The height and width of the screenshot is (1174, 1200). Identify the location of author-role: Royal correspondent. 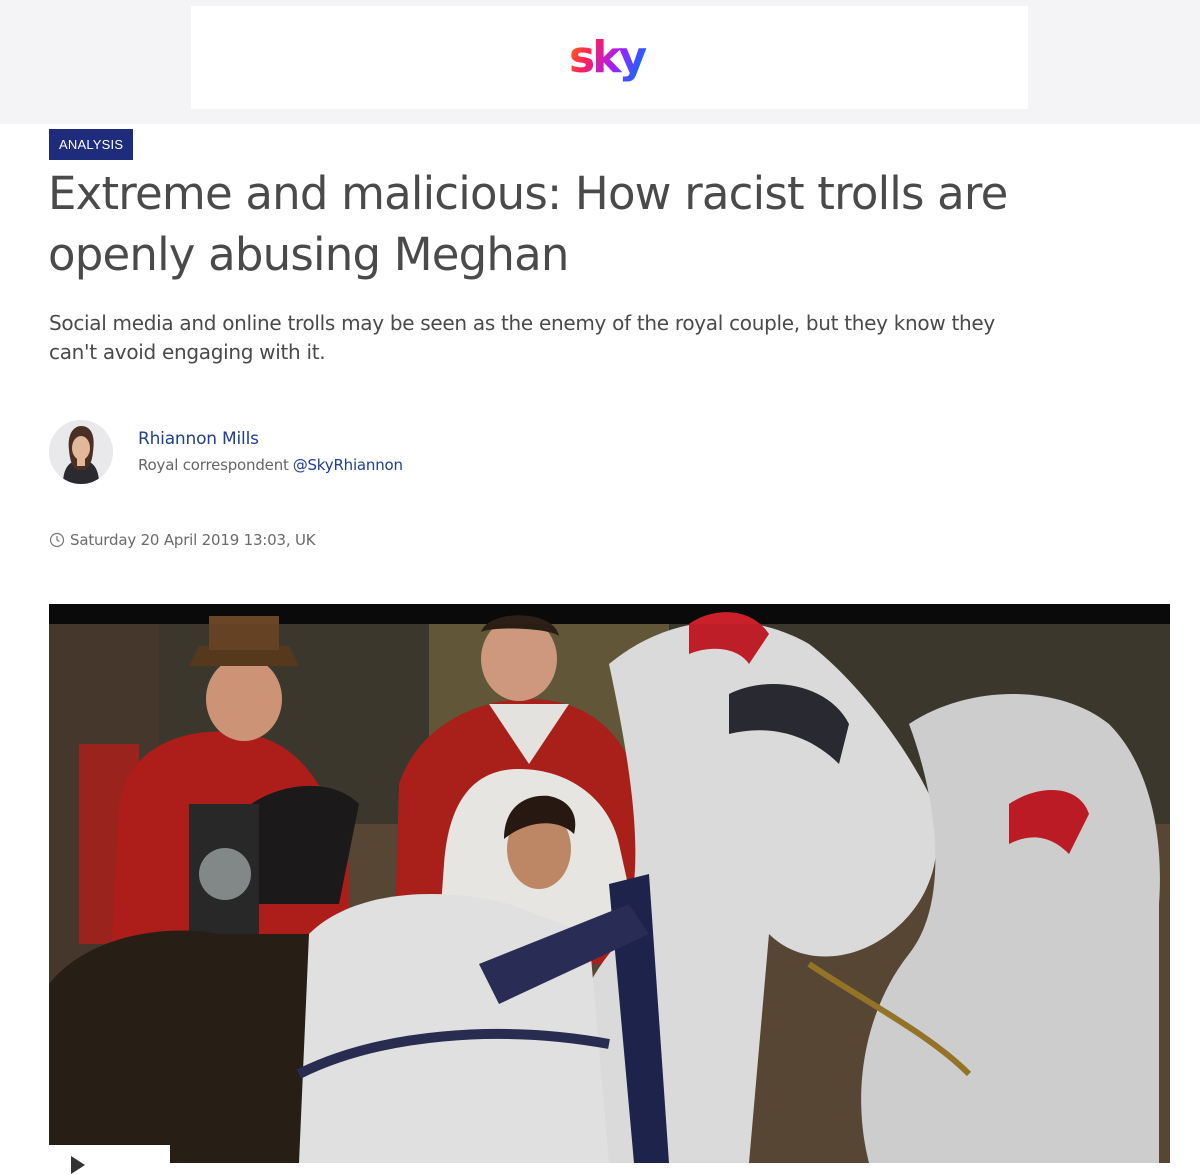
(213, 465).